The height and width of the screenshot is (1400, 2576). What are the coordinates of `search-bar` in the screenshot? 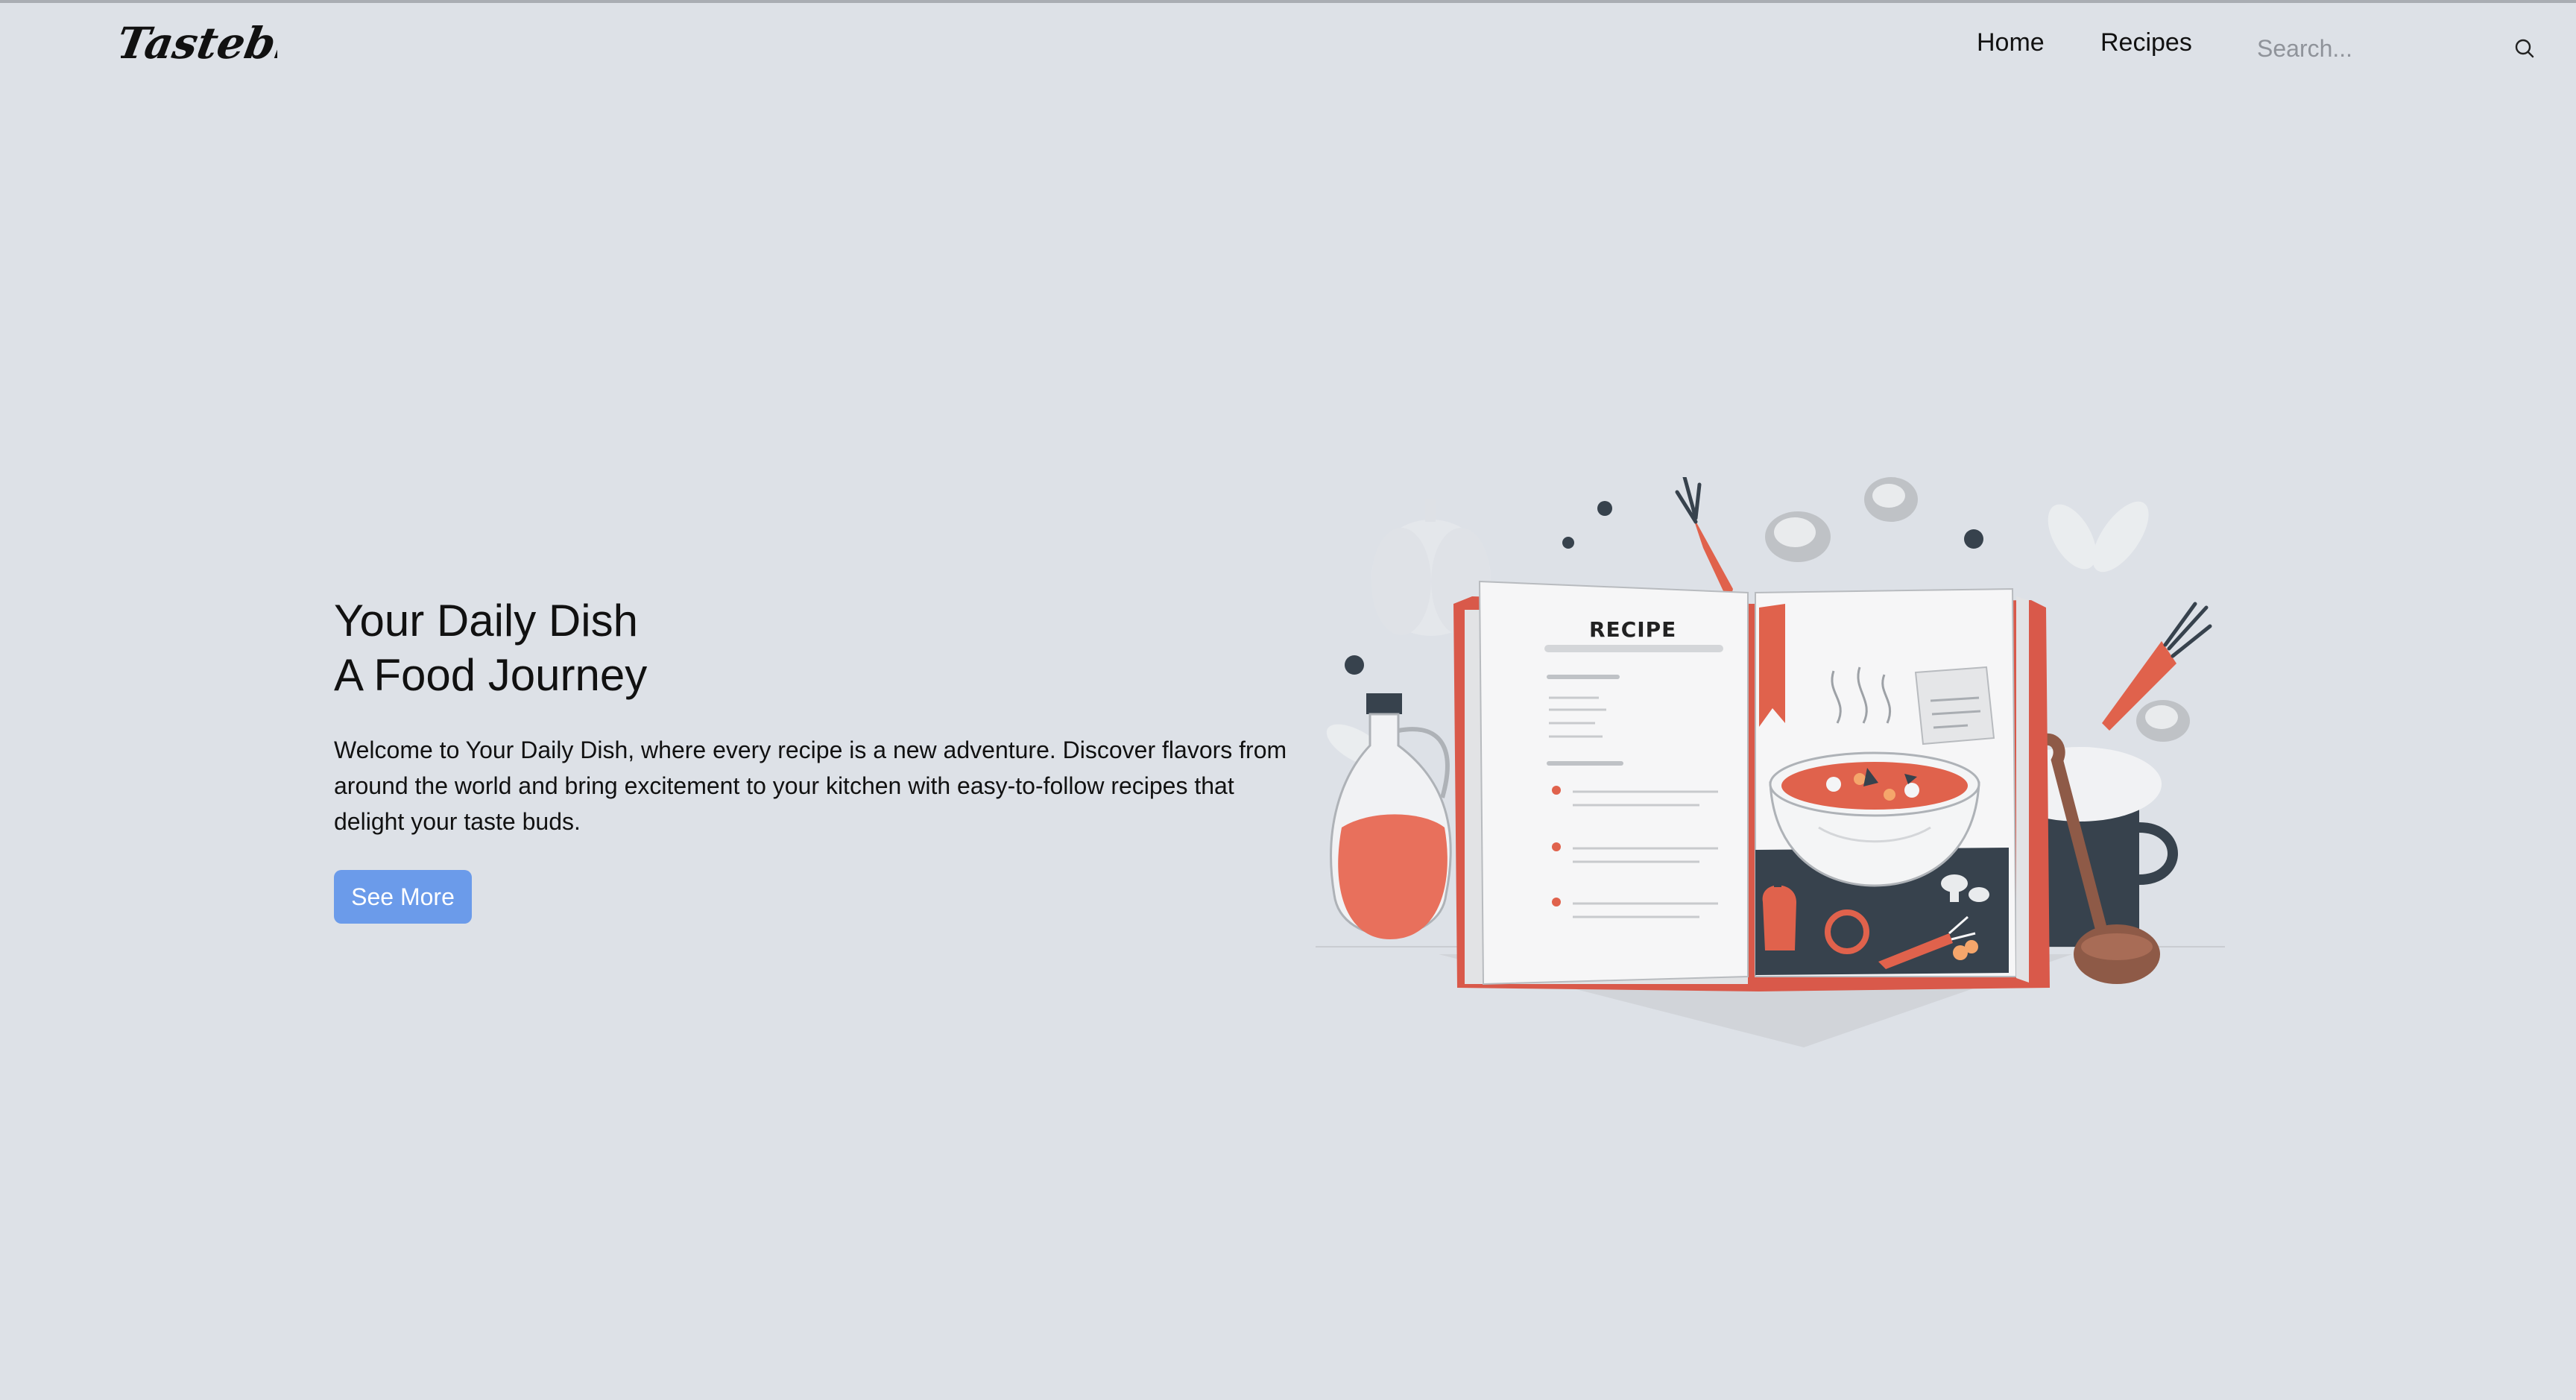 It's located at (2393, 48).